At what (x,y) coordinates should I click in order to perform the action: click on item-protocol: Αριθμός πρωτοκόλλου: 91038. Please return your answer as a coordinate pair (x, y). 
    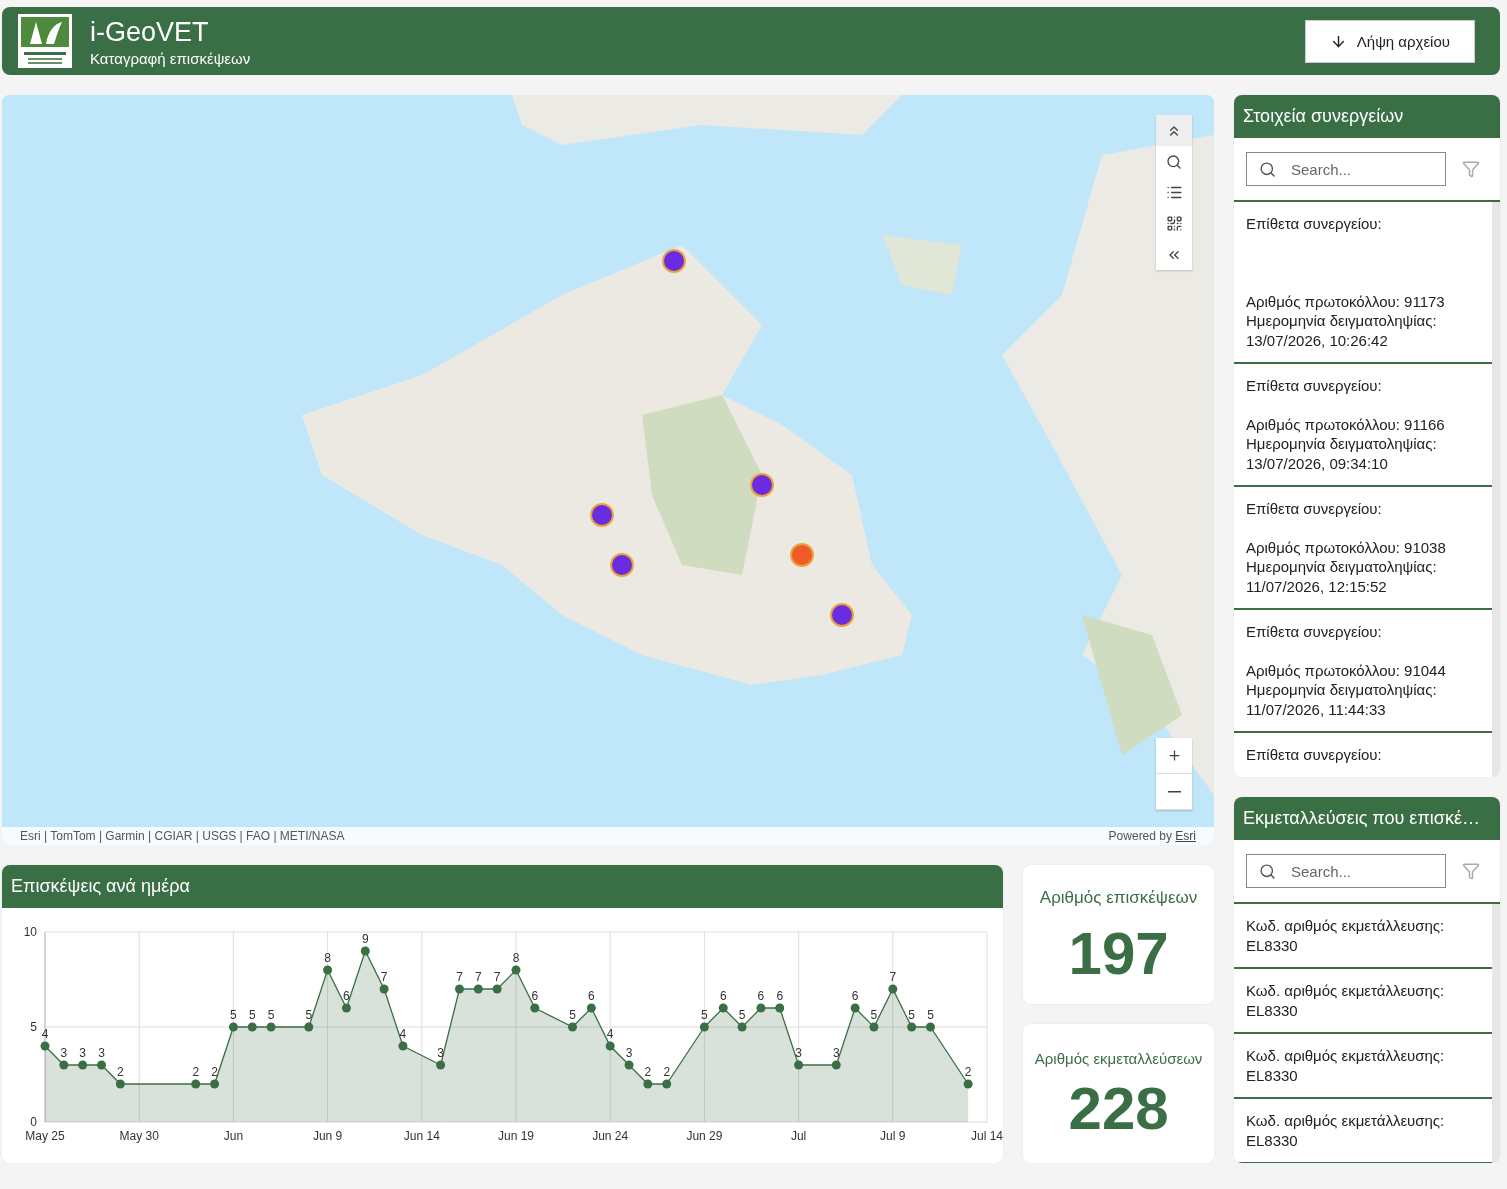
    Looking at the image, I should click on (1346, 547).